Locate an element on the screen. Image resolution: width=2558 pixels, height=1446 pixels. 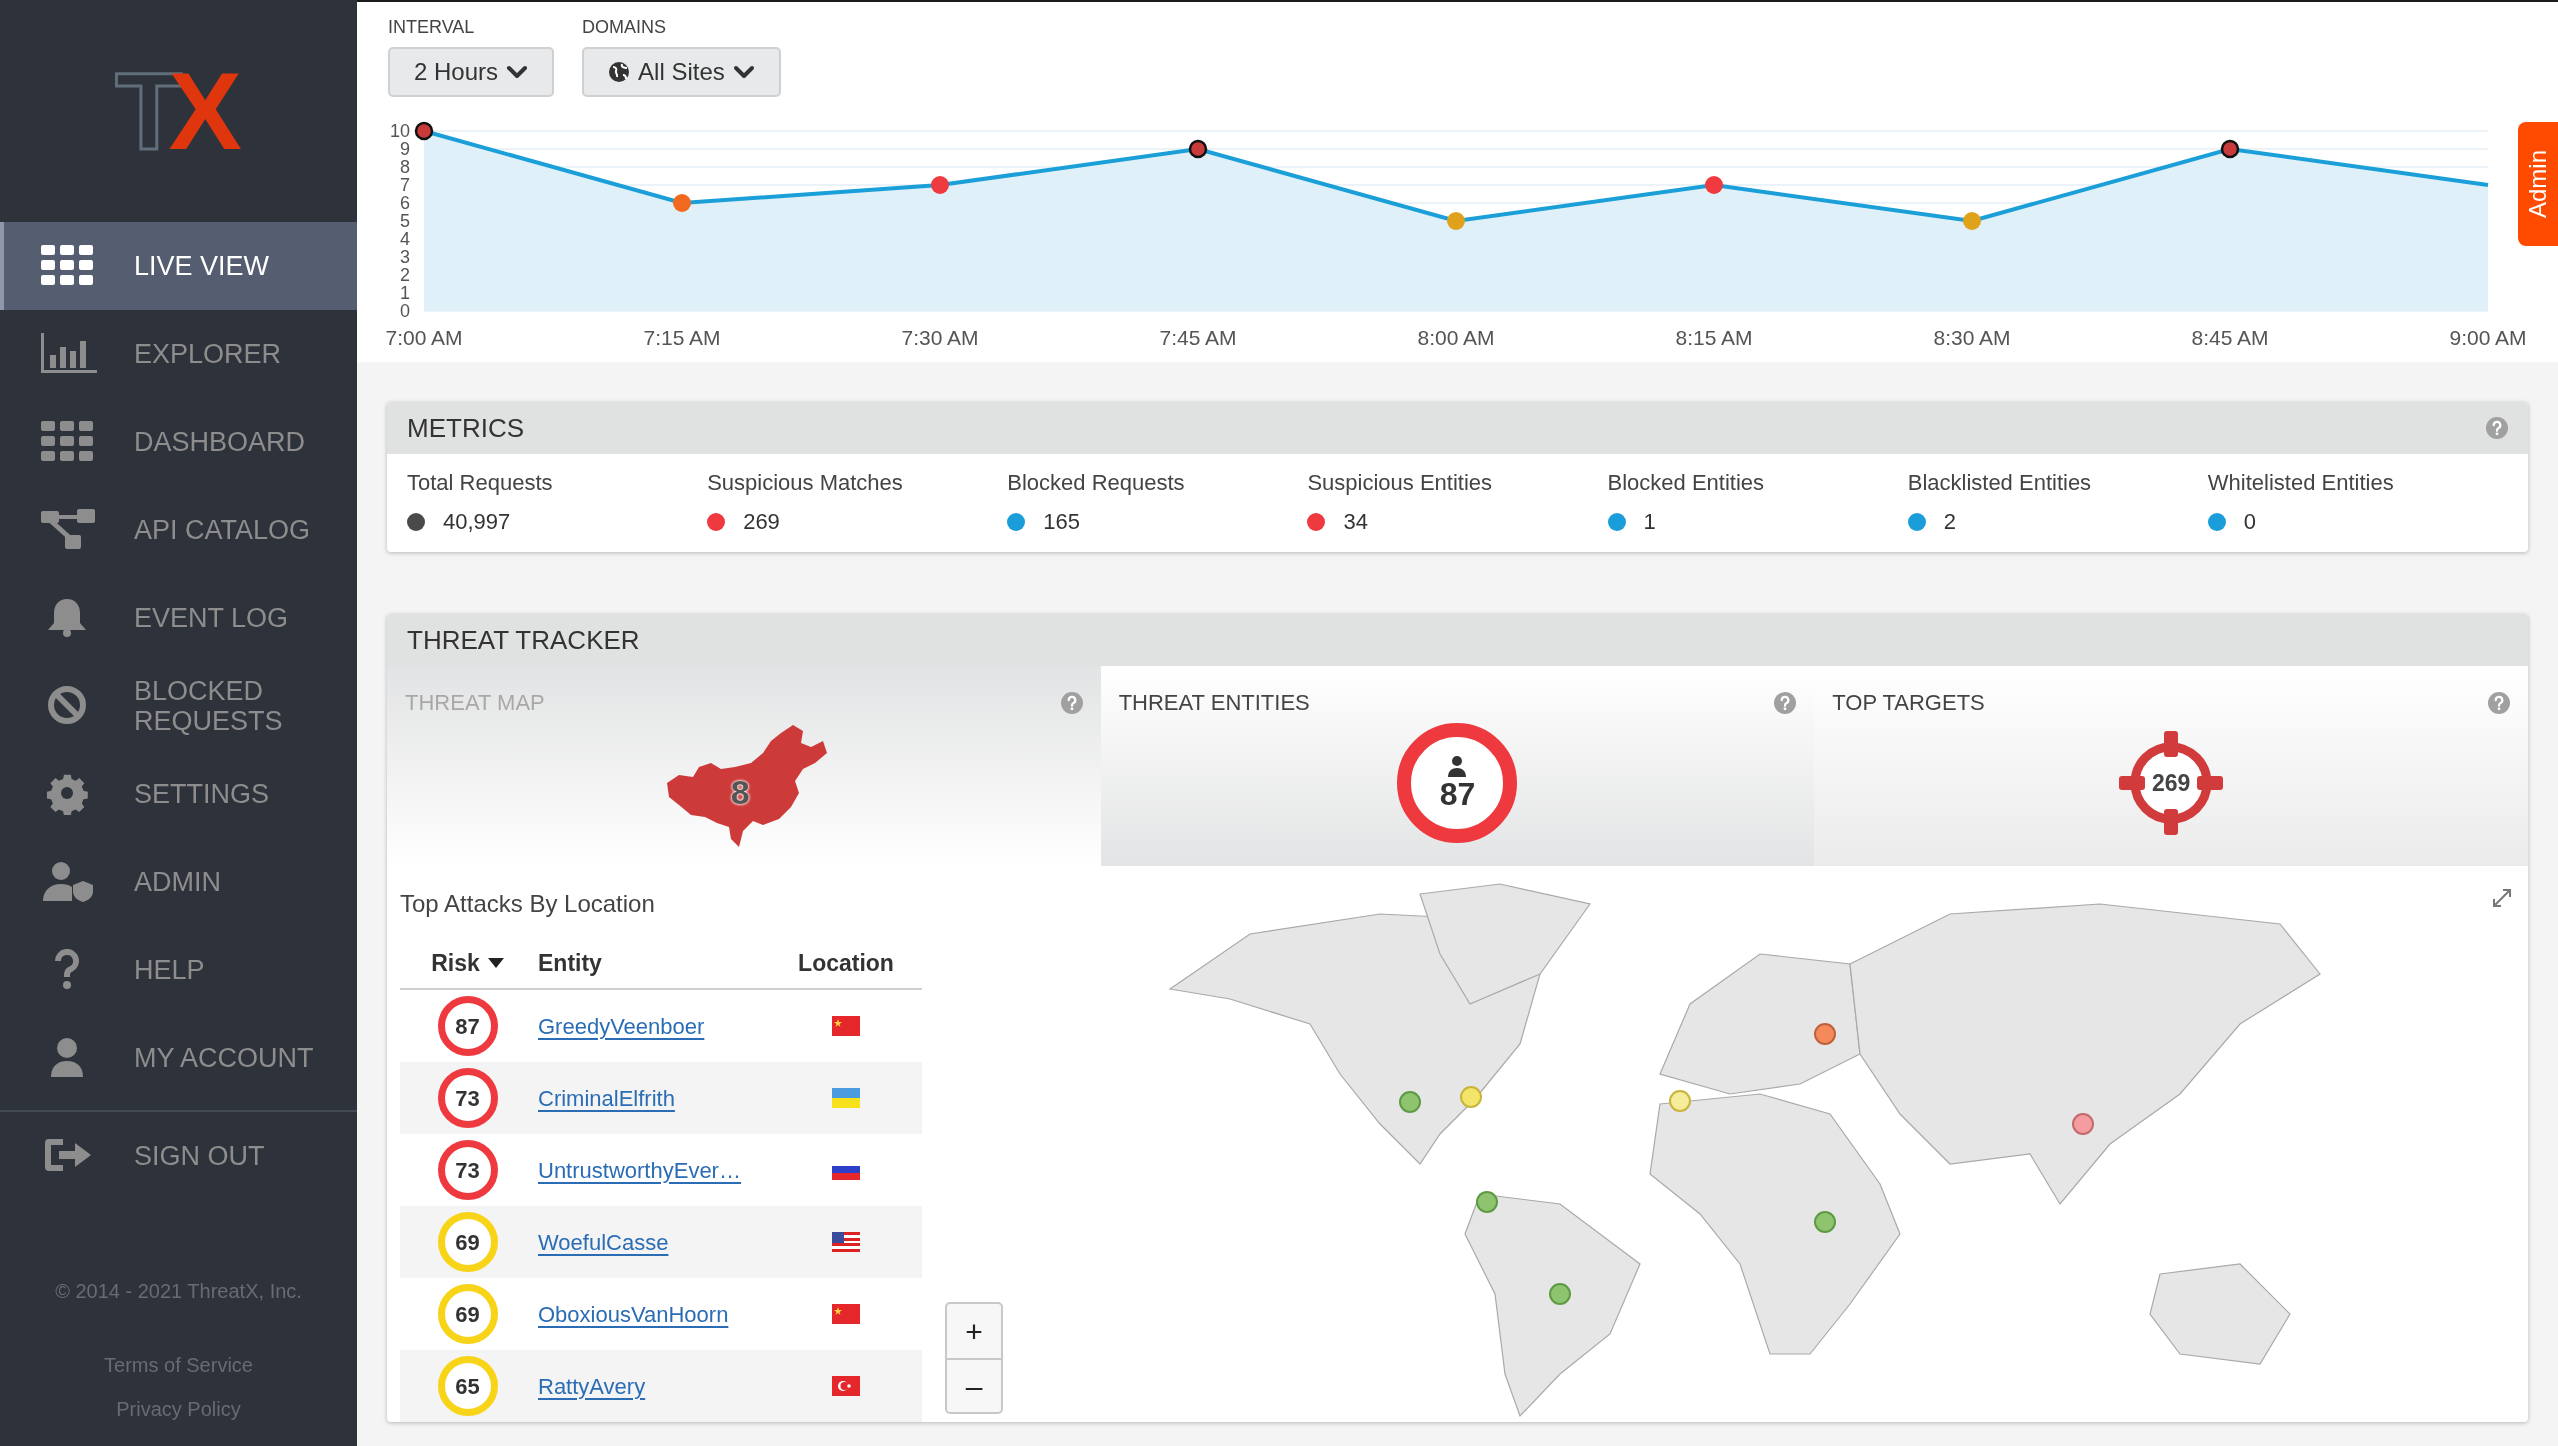
sign-out-link: SIGN OUT is located at coordinates (178, 1156).